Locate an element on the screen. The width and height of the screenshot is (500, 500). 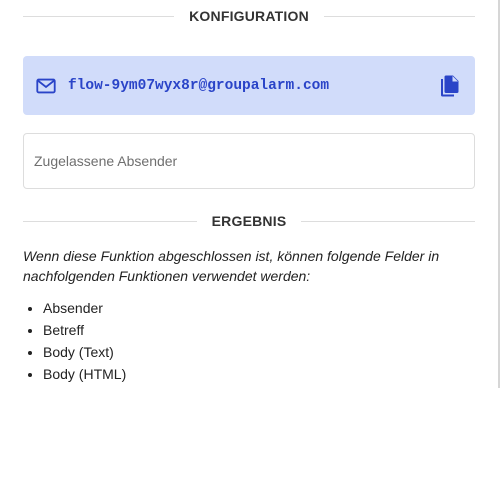
result-section-header: ERGEBNIS is located at coordinates (249, 221).